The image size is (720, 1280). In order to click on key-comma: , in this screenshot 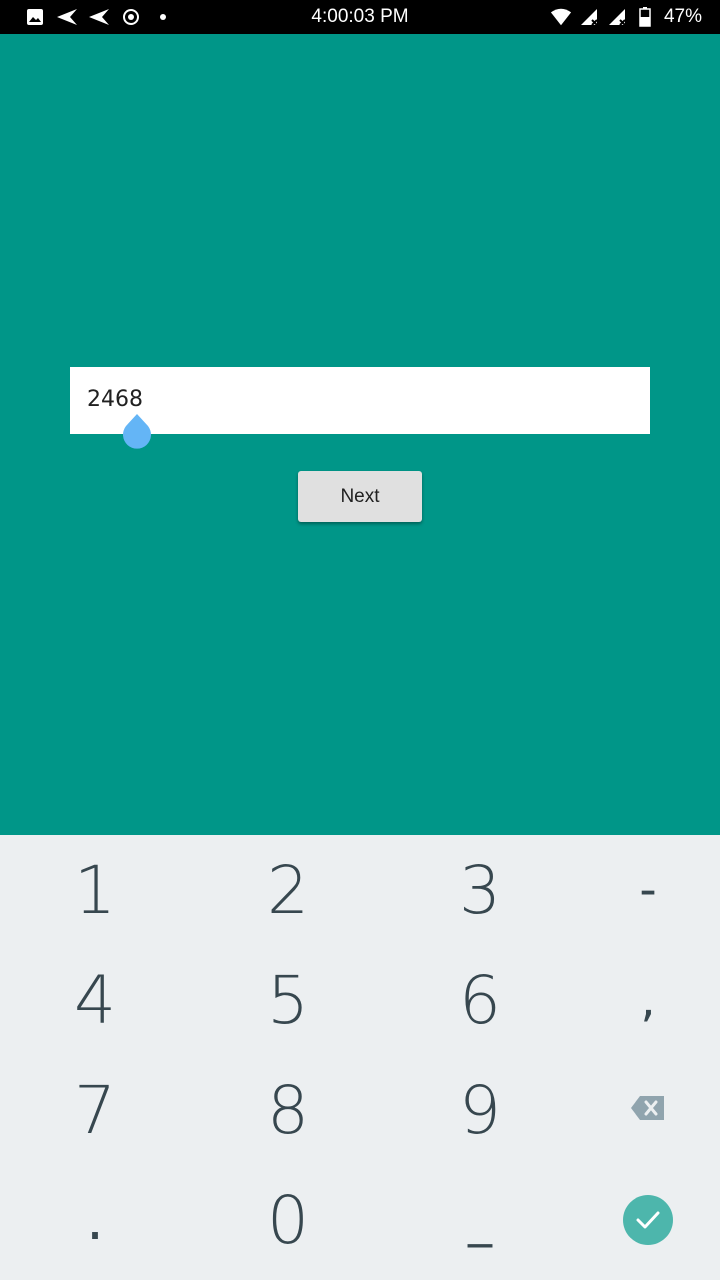, I will do `click(639, 1000)`.